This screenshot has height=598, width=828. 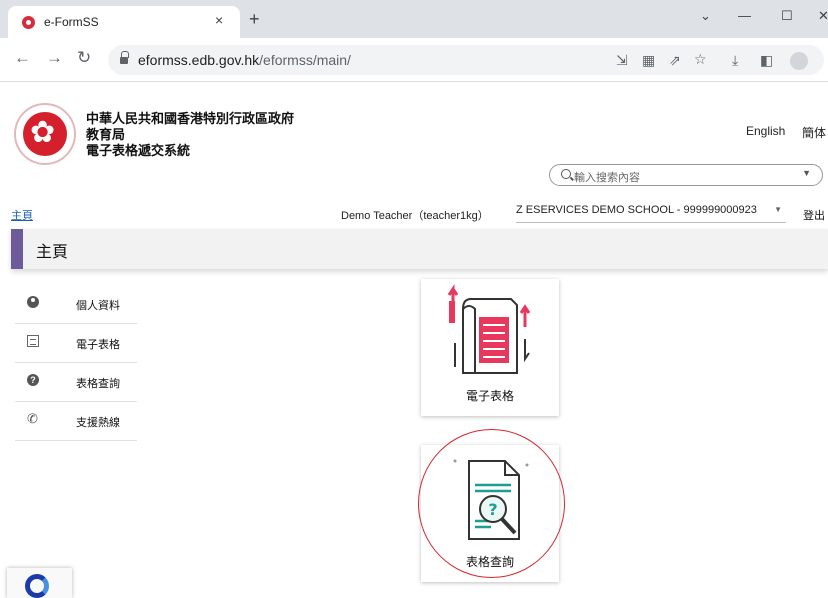 I want to click on tab-search-icon: ⌄, so click(x=705, y=16).